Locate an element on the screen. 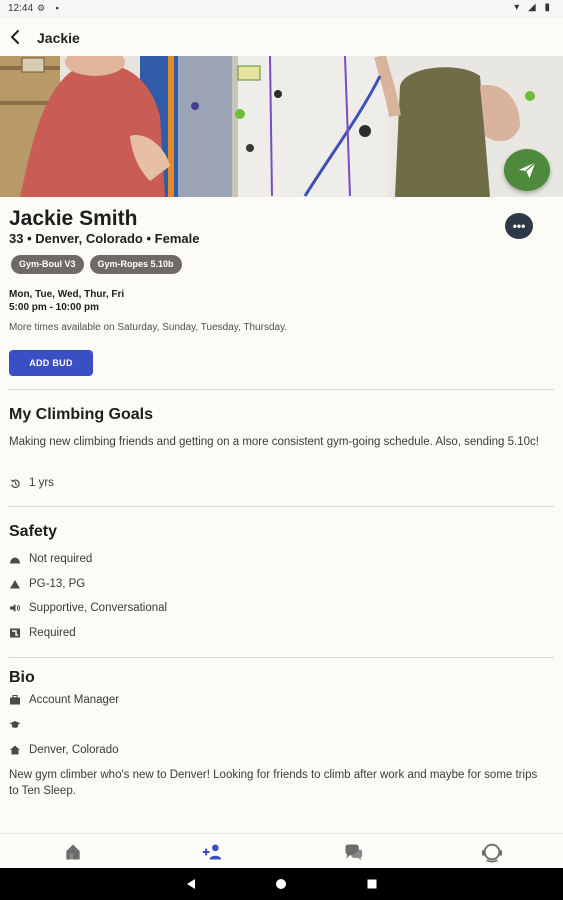 This screenshot has width=563, height=900. safety-rating-value: PG-13, PG is located at coordinates (57, 584).